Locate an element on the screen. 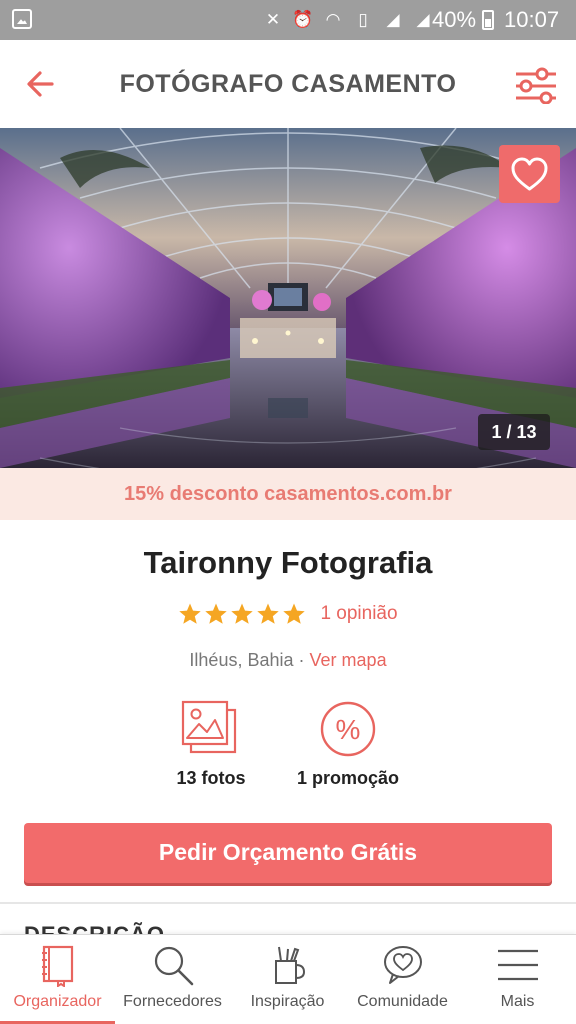 The width and height of the screenshot is (576, 1024). rating-row: 1 opinião is located at coordinates (288, 614).